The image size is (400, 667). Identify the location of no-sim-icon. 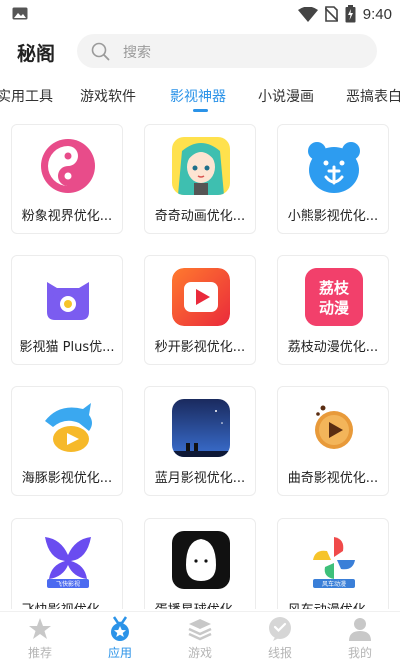
(331, 14).